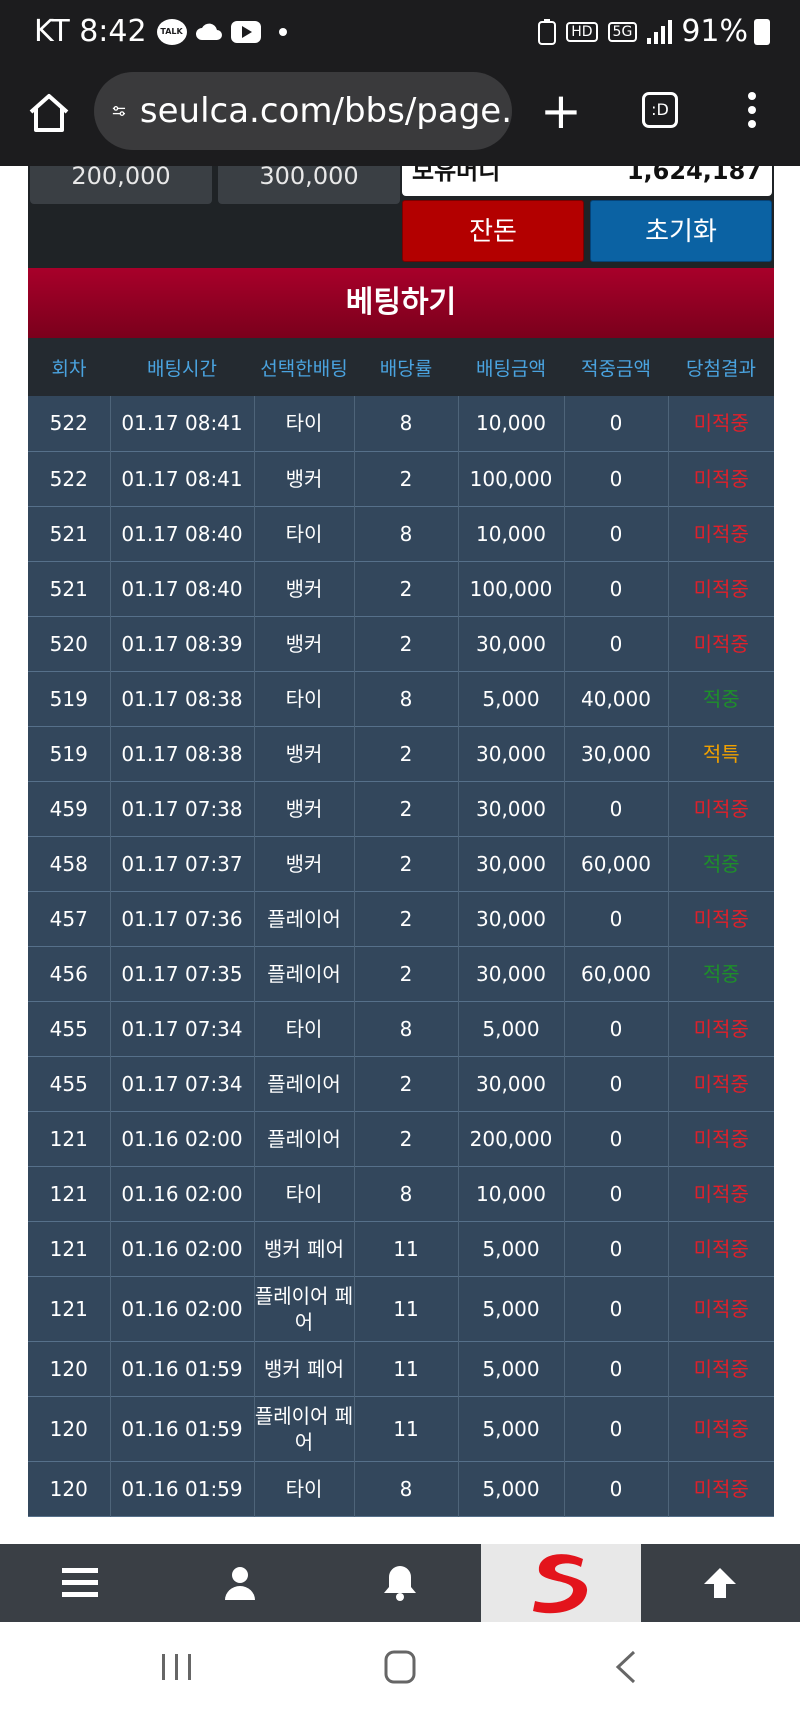  I want to click on table-row: 121 01.16 02:00 플레이어 페어 11 5,000 0 미적중, so click(401, 1308).